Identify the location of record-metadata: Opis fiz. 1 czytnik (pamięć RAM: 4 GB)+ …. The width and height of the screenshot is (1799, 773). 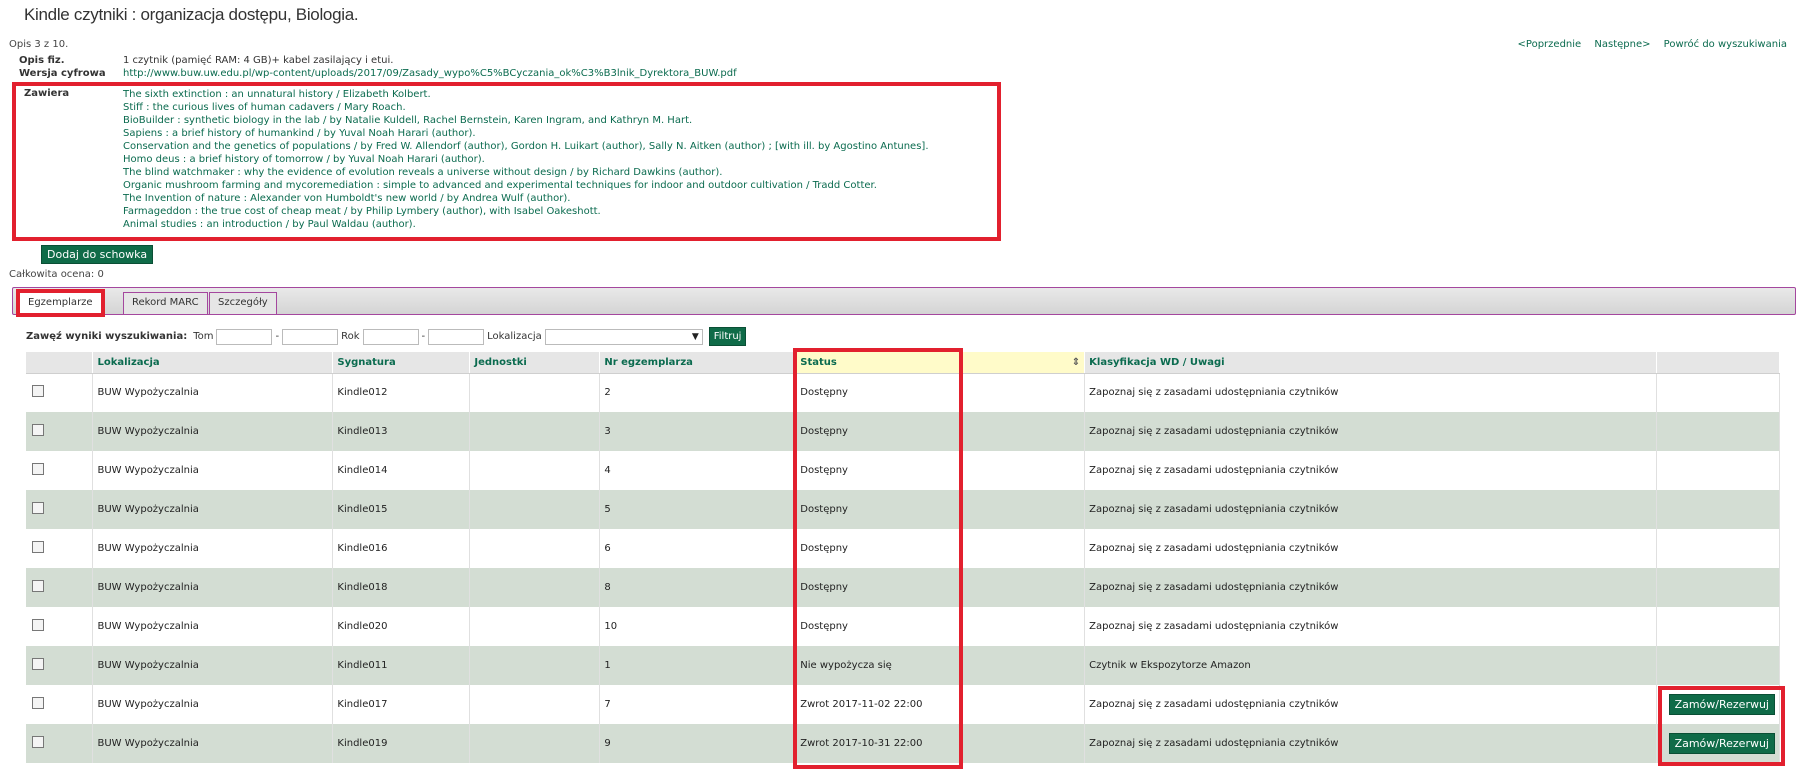
(378, 67).